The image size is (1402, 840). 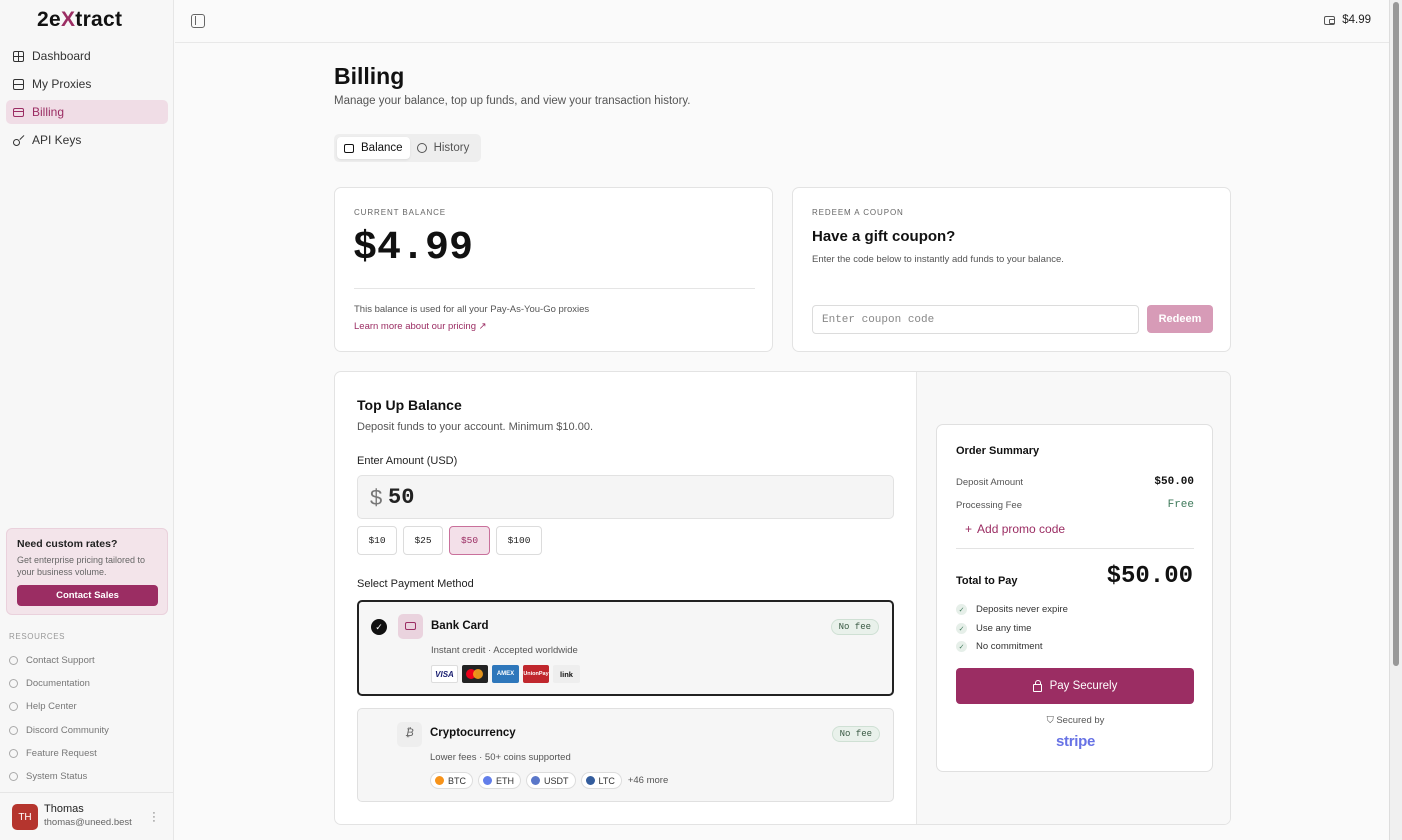 I want to click on no-fee-badge: No fee, so click(x=855, y=734).